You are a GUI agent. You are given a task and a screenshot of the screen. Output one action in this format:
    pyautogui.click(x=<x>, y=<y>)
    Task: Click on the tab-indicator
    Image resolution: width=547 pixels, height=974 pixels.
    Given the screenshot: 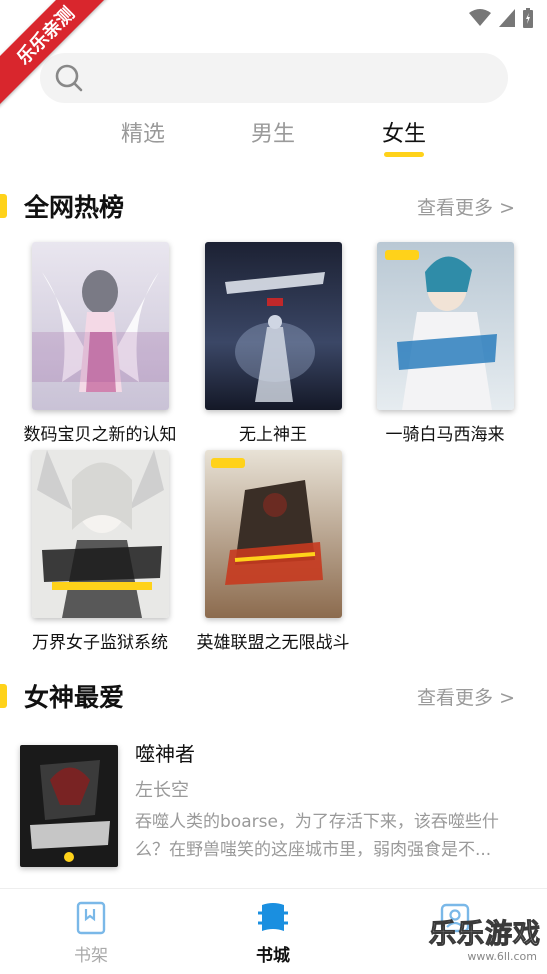 What is the action you would take?
    pyautogui.click(x=404, y=154)
    